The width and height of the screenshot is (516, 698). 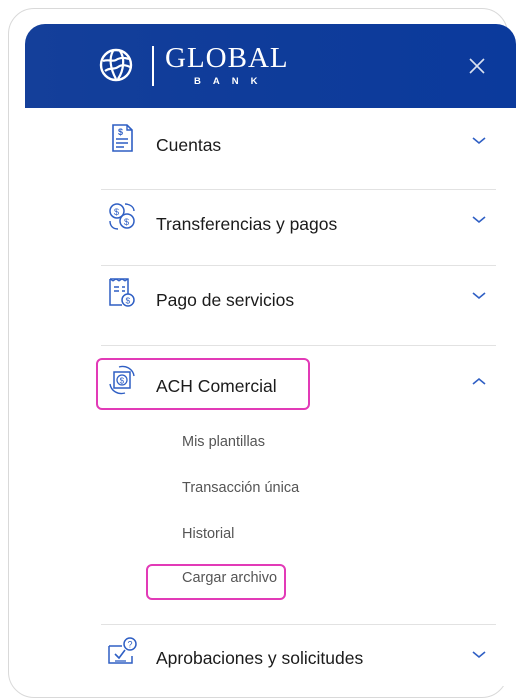 I want to click on logo-separator, so click(x=153, y=66).